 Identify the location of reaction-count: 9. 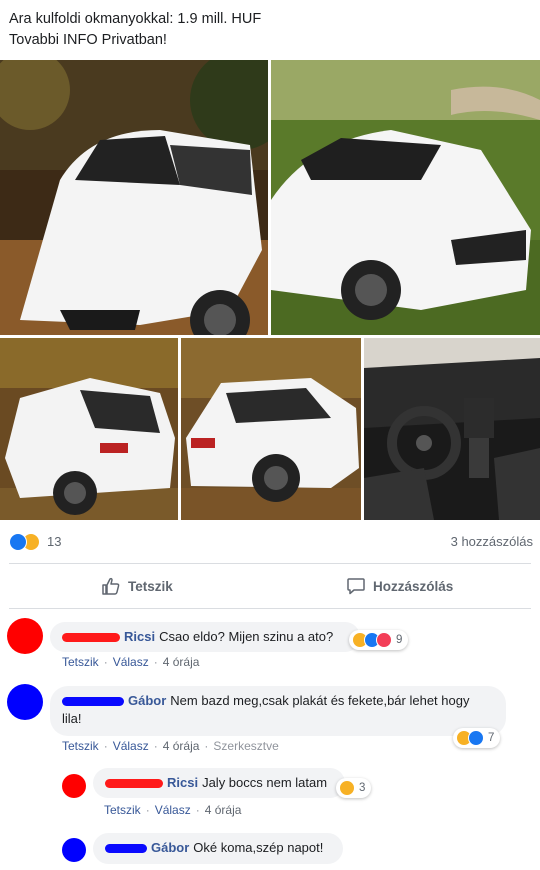
(399, 640).